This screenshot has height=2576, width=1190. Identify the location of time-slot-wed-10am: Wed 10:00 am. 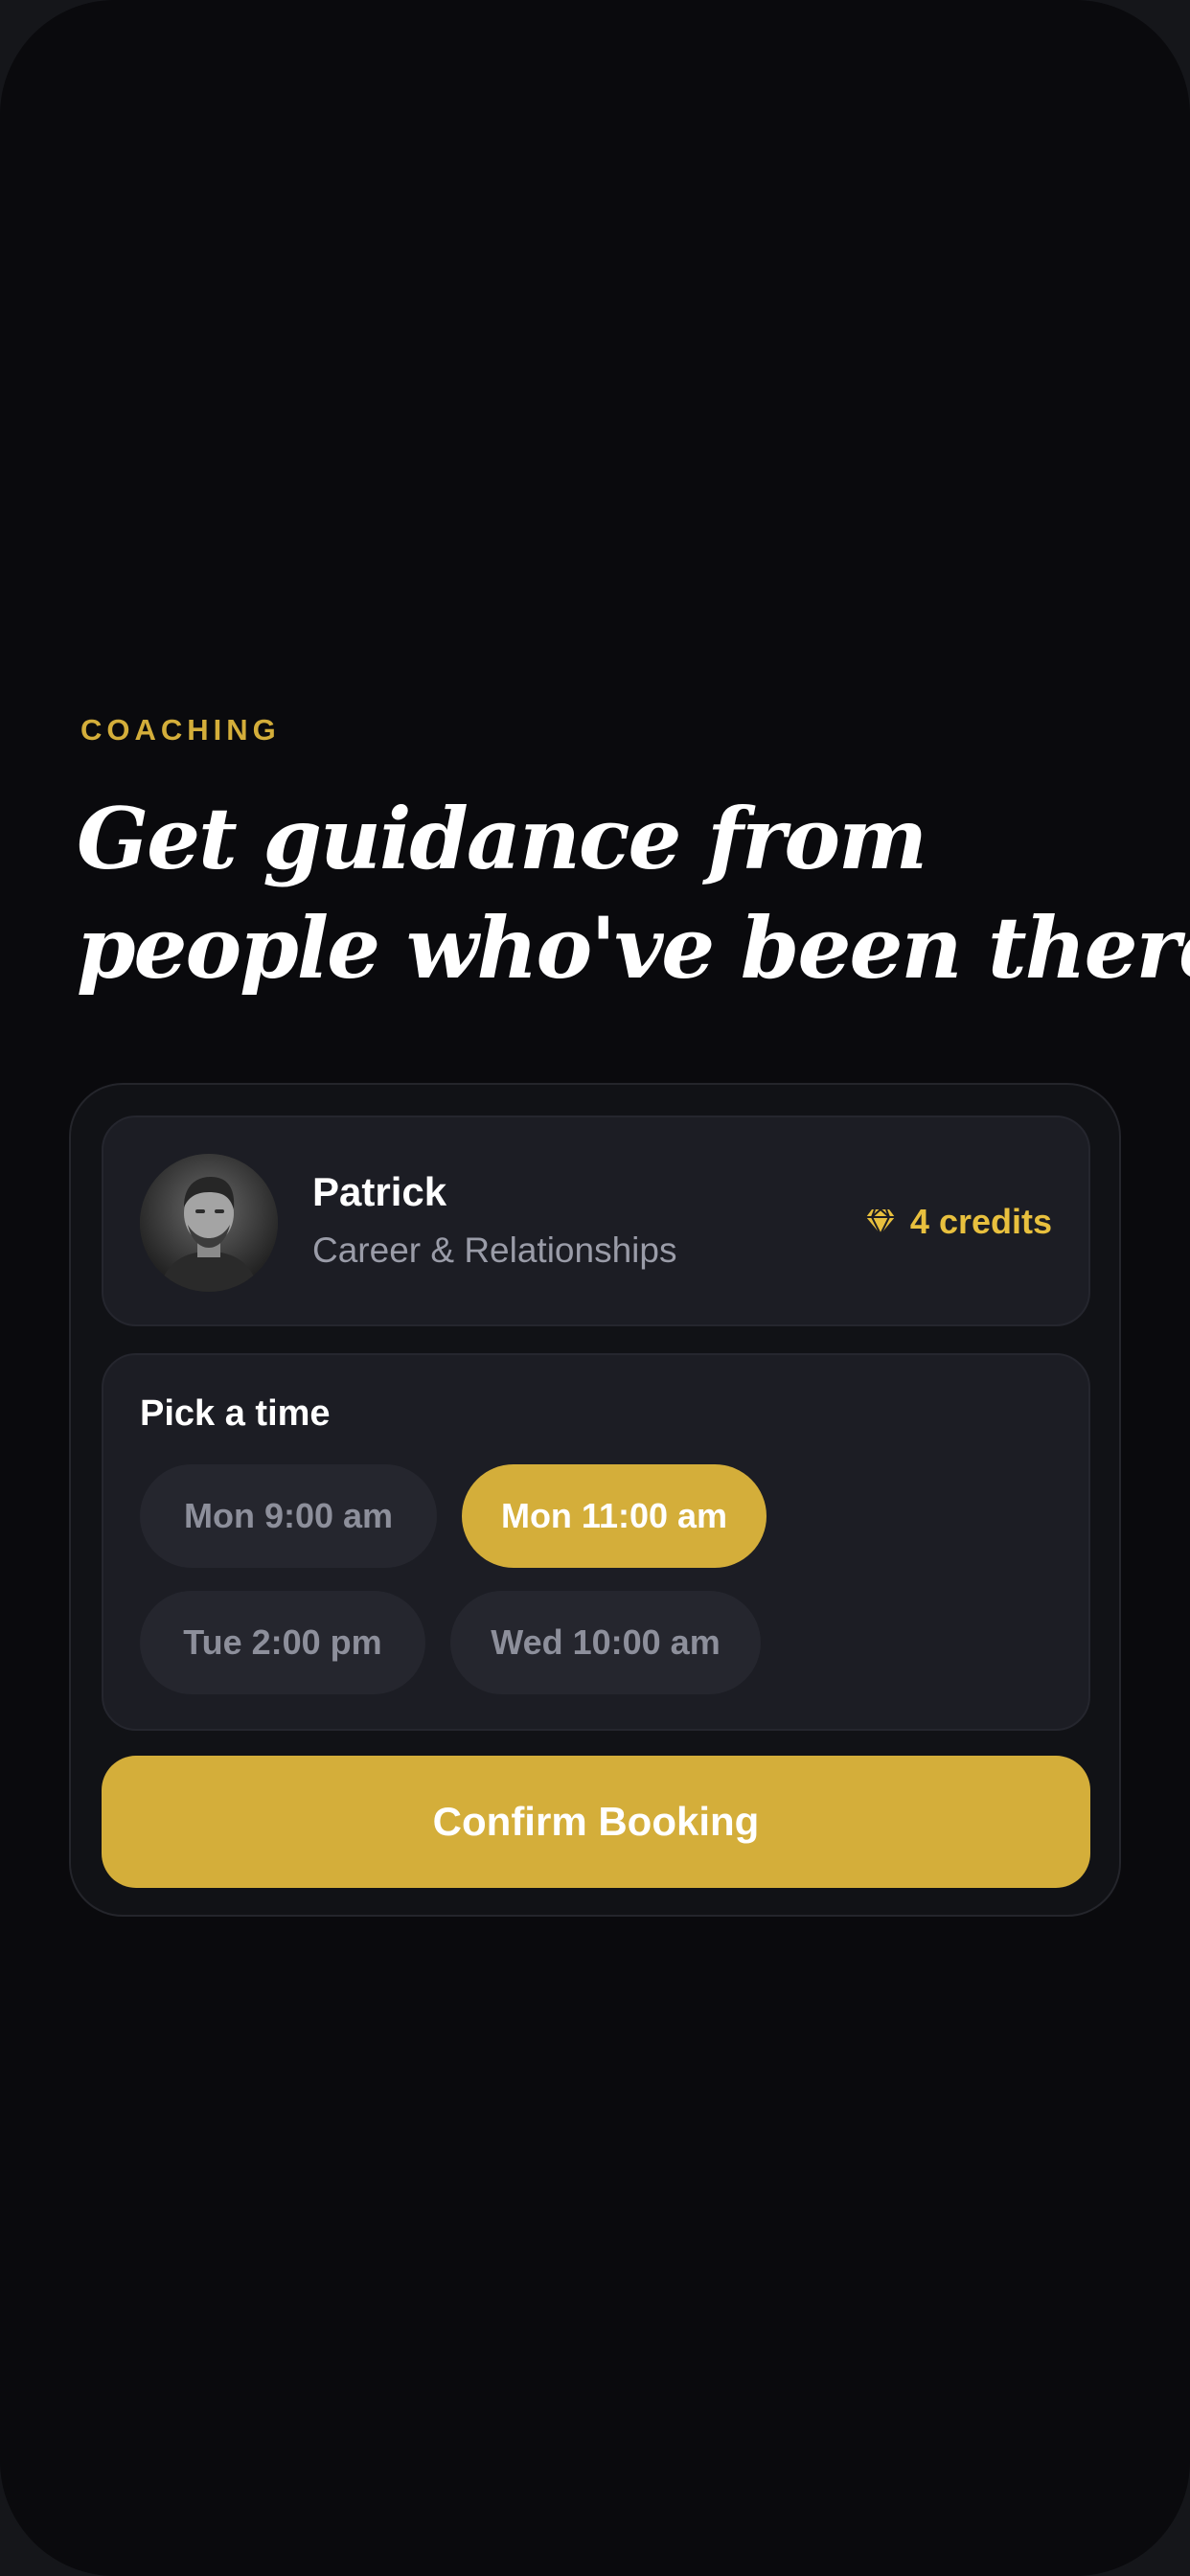
(606, 1642).